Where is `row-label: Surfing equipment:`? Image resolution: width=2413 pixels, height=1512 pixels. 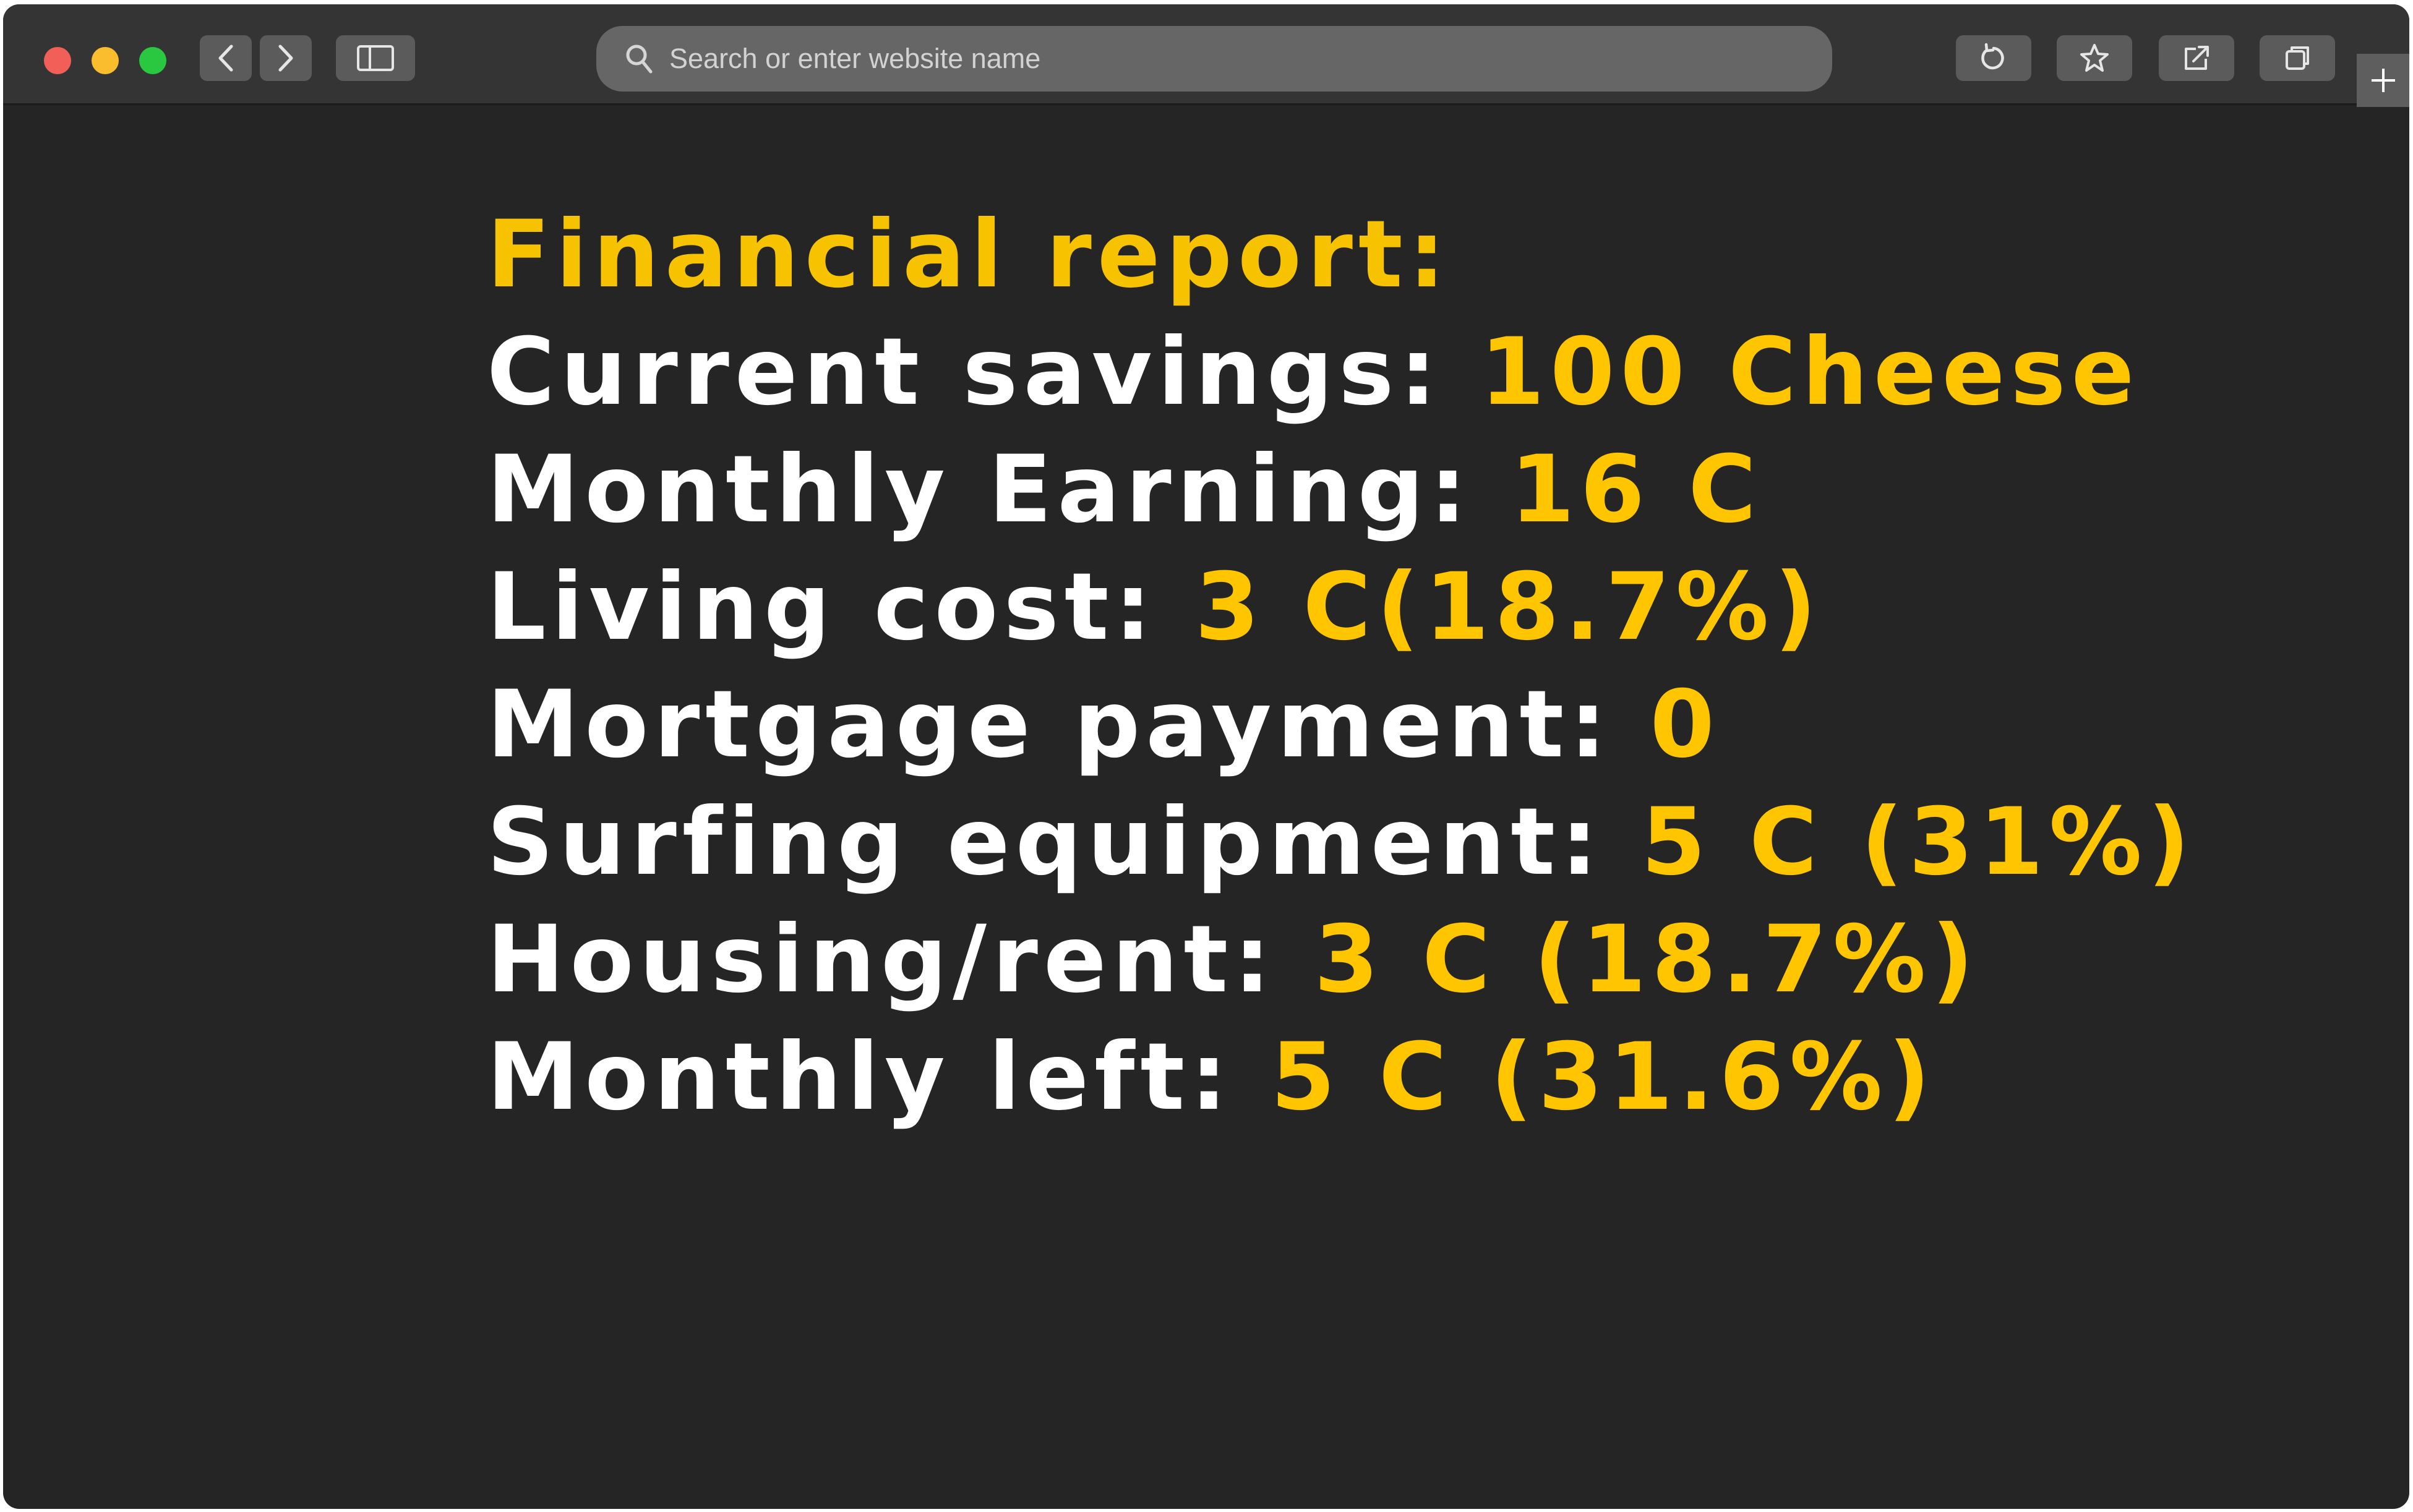
row-label: Surfing equipment: is located at coordinates (1045, 842).